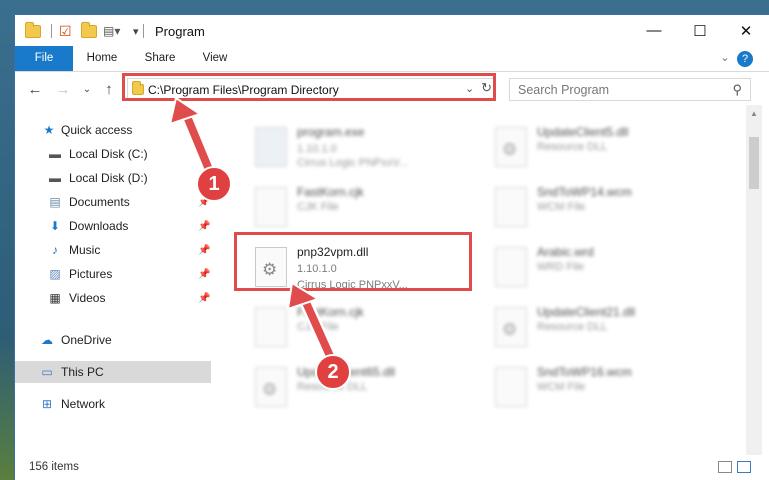 The image size is (769, 480). What do you see at coordinates (317, 327) in the screenshot?
I see `arrow-2-shaft` at bounding box center [317, 327].